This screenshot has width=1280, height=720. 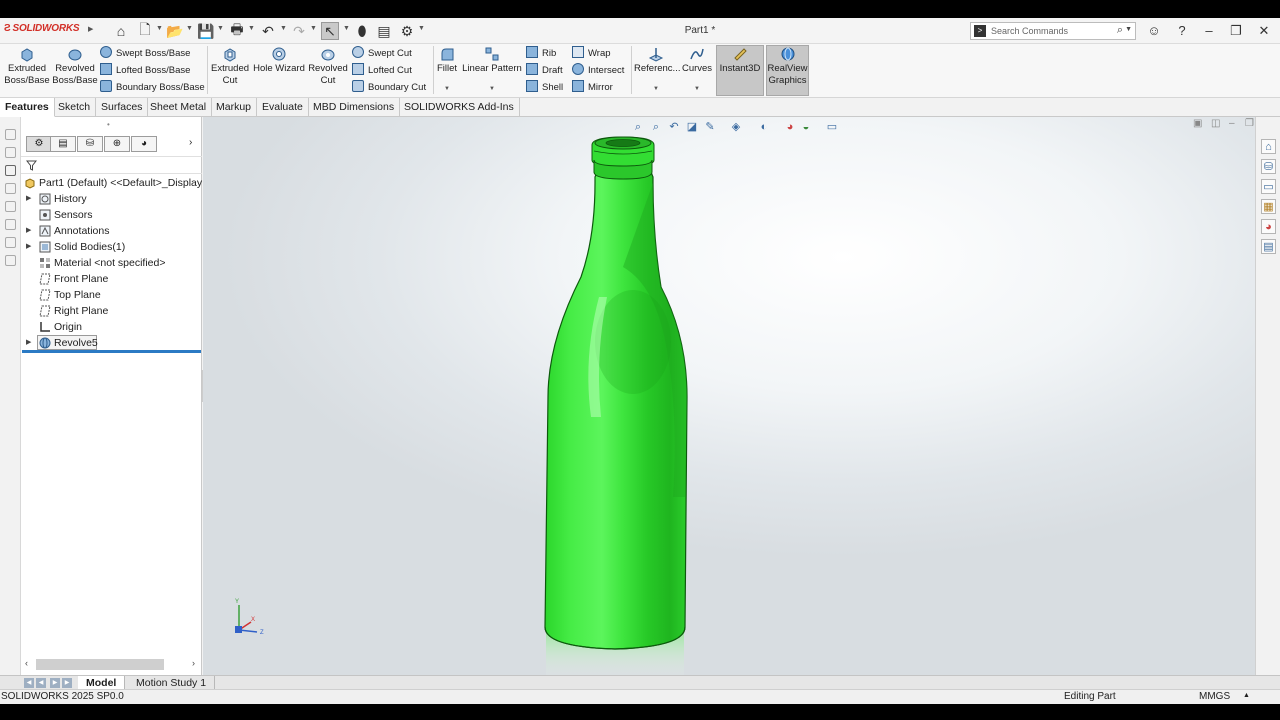 What do you see at coordinates (220, 28) in the screenshot?
I see `save-dropdown-icon: ▼` at bounding box center [220, 28].